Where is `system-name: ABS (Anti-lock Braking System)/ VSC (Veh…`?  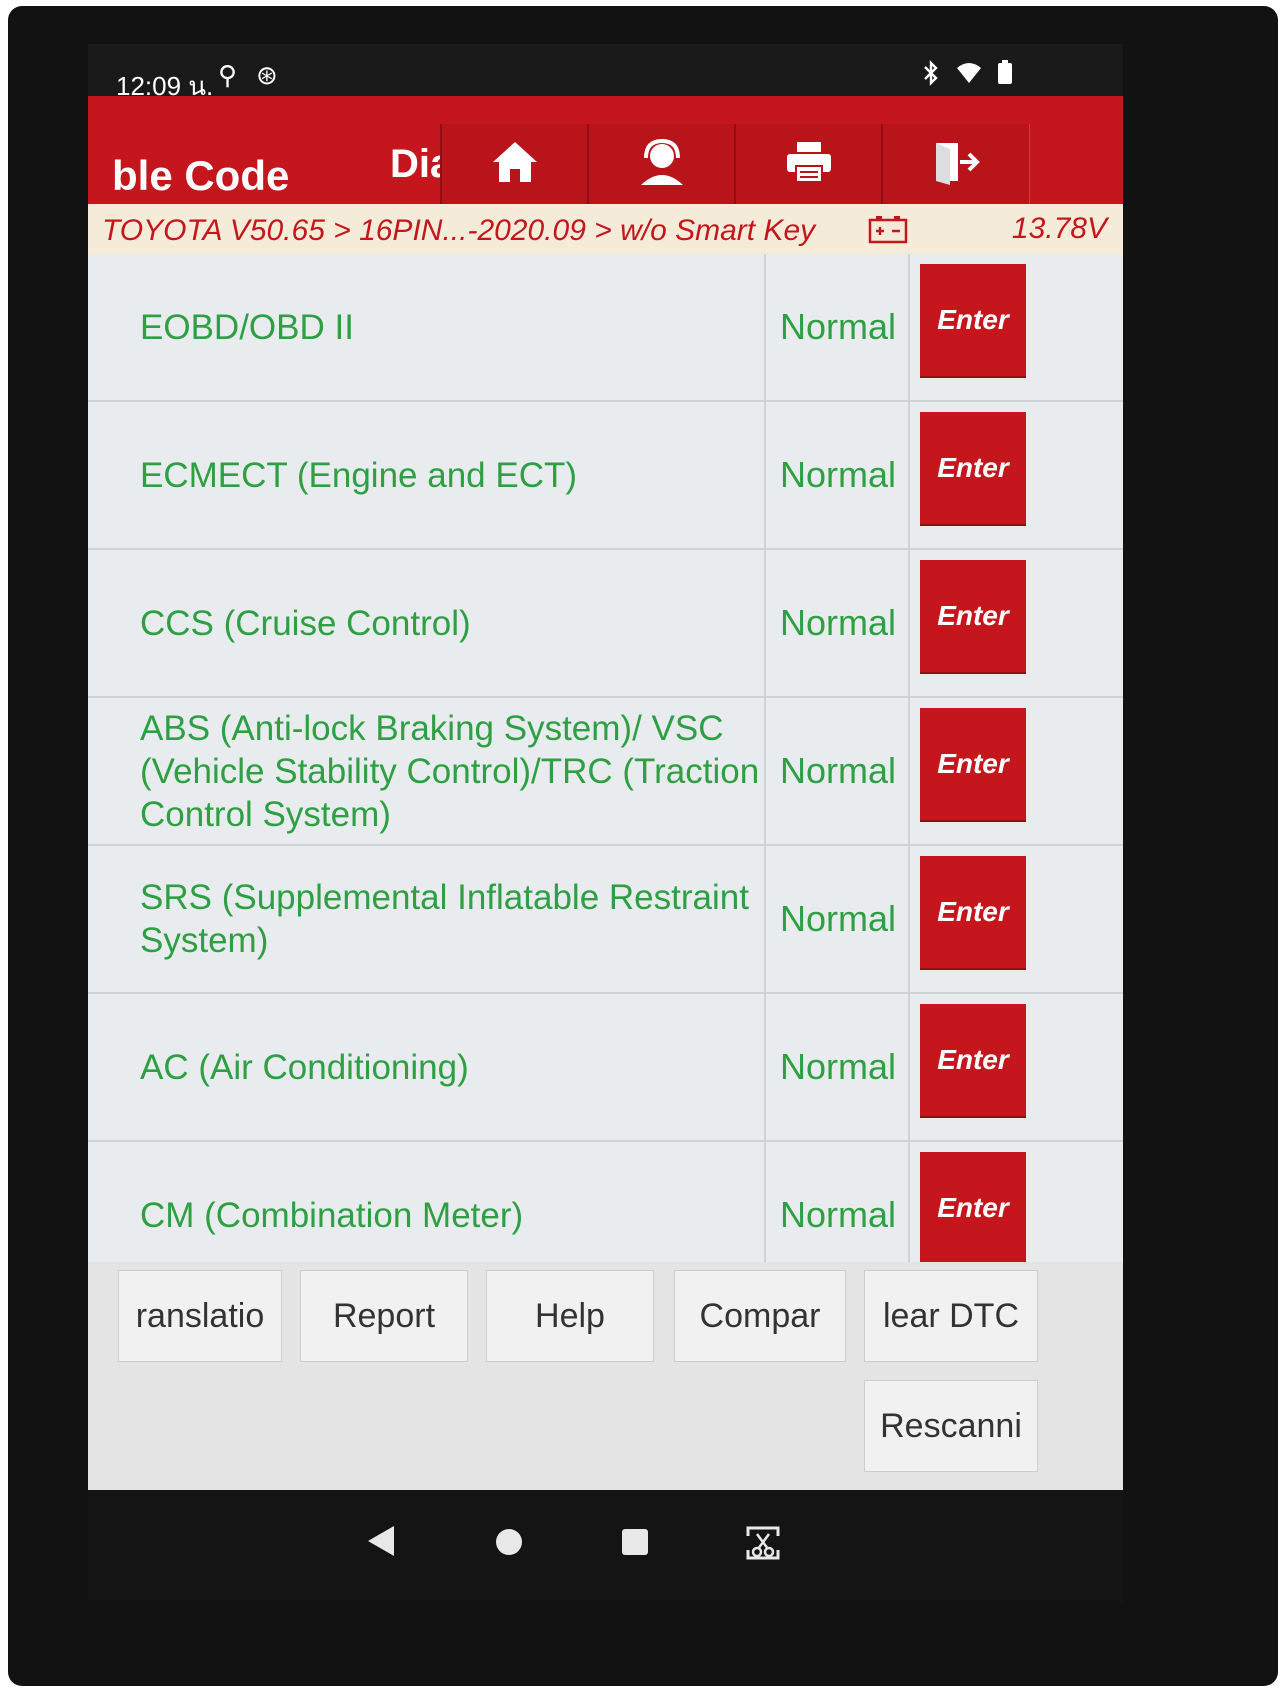
system-name: ABS (Anti-lock Braking System)/ VSC (Veh… is located at coordinates (427, 771).